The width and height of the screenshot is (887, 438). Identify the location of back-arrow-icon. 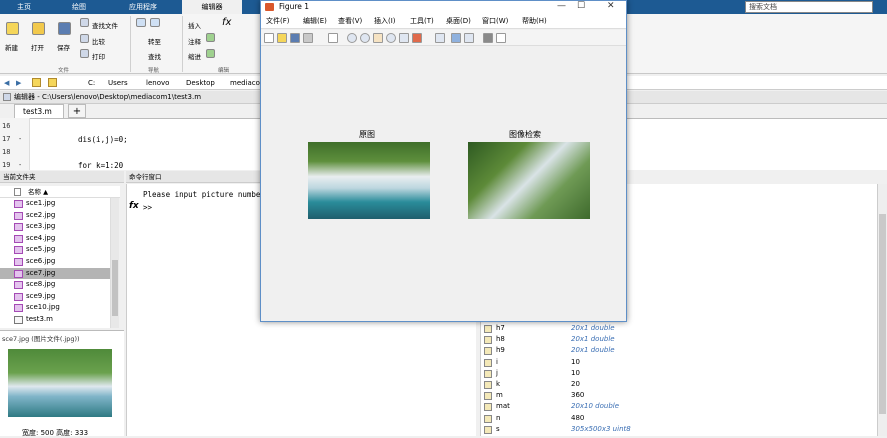
(141, 22).